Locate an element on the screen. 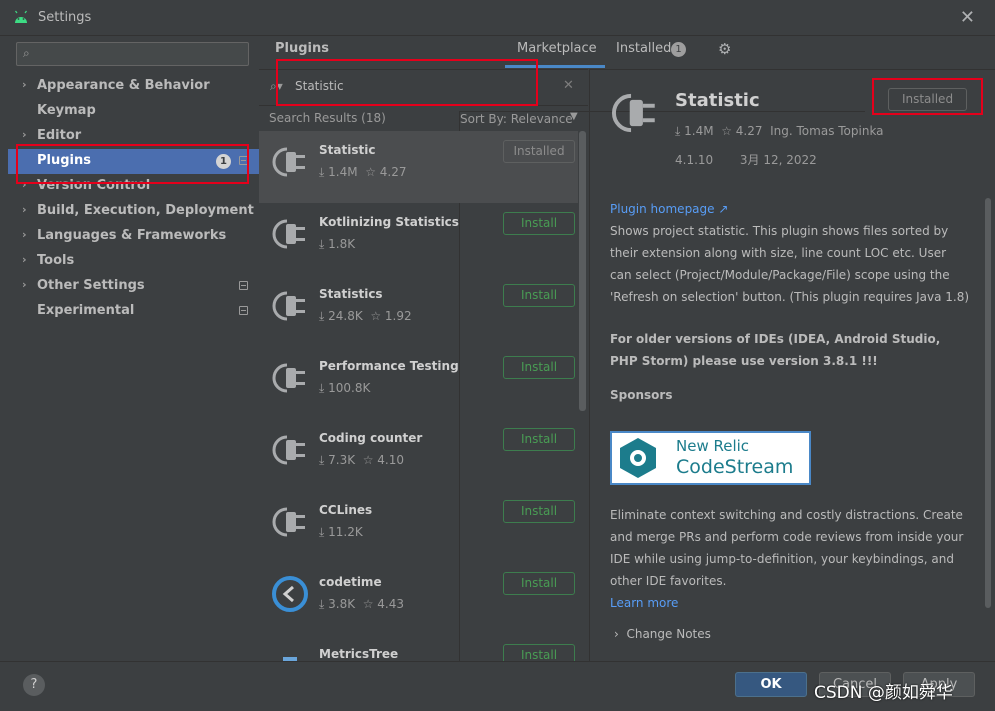  list-item: Performance Testing ⤓ 100.8K Install is located at coordinates (418, 383).